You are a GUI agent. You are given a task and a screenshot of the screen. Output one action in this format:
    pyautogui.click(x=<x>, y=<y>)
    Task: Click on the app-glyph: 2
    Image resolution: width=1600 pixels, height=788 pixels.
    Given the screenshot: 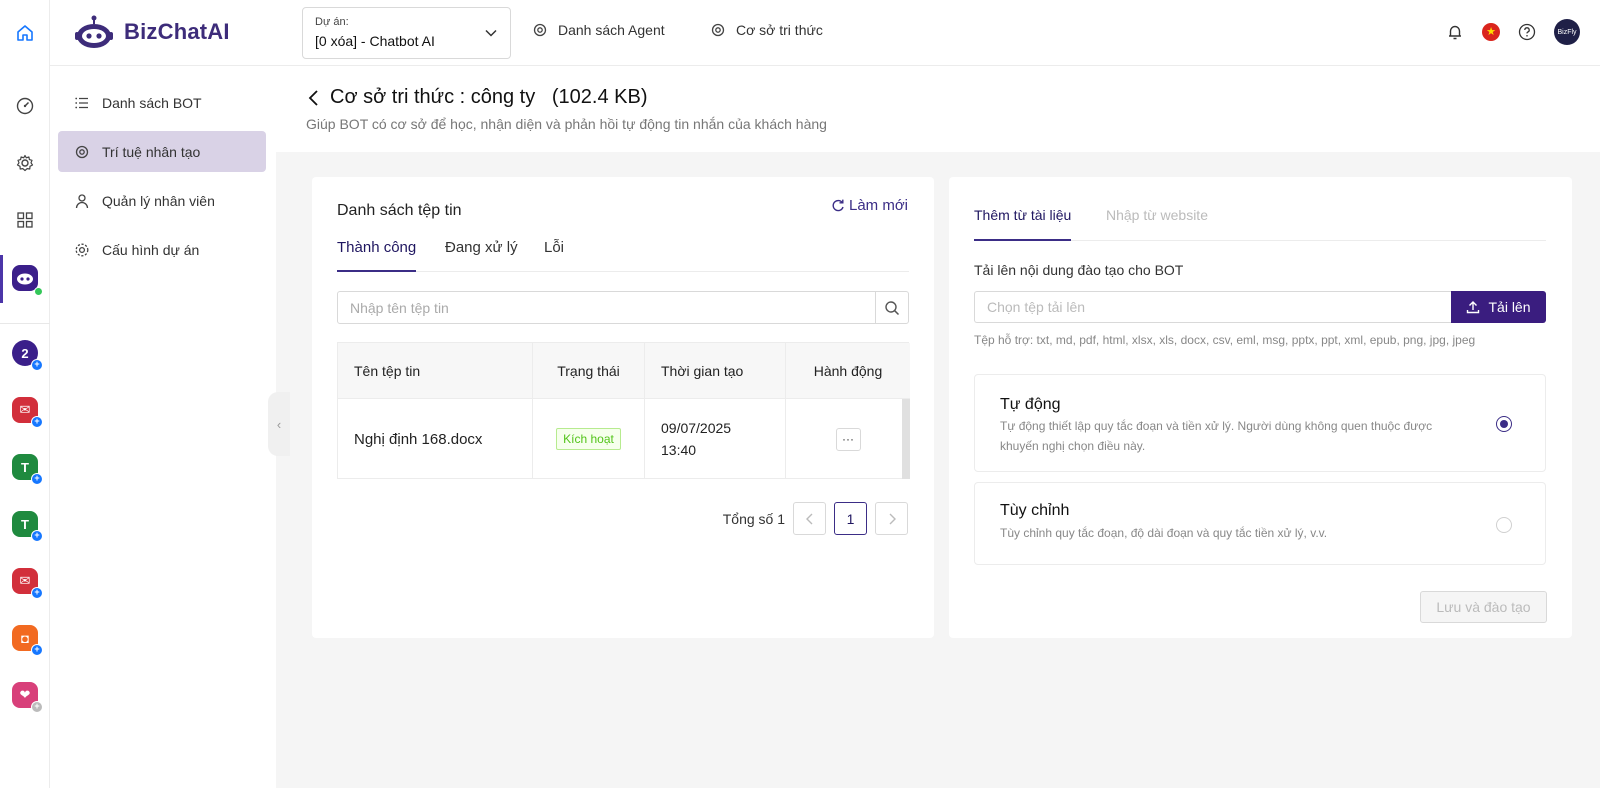 What is the action you would take?
    pyautogui.click(x=25, y=353)
    